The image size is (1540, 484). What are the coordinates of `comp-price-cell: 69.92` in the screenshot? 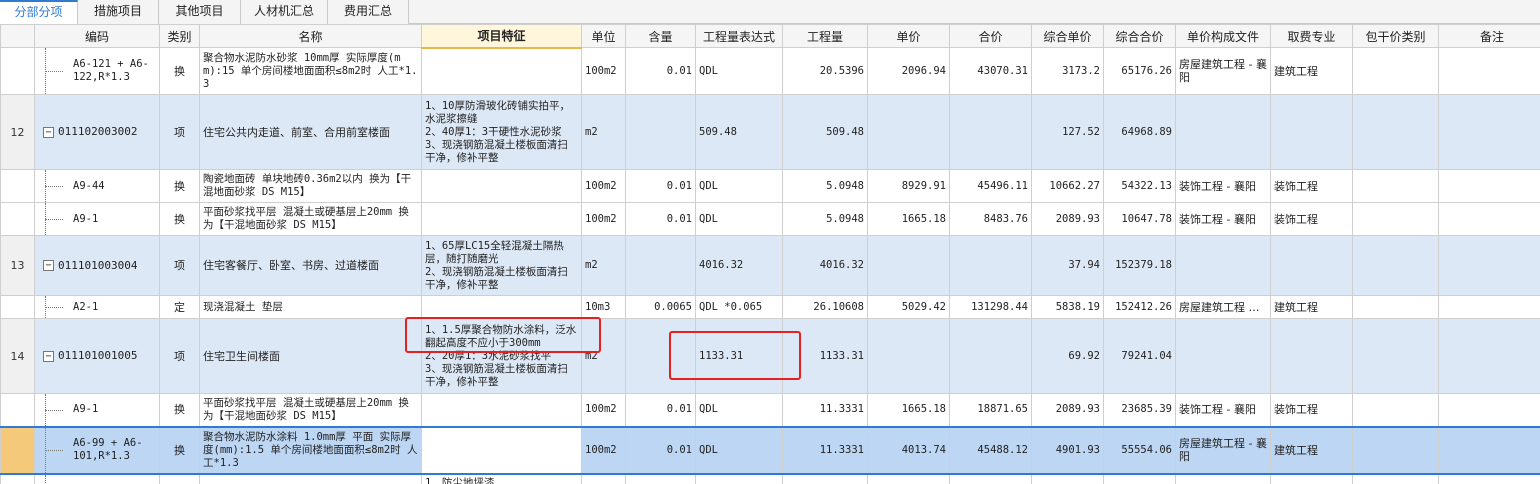 It's located at (1067, 356).